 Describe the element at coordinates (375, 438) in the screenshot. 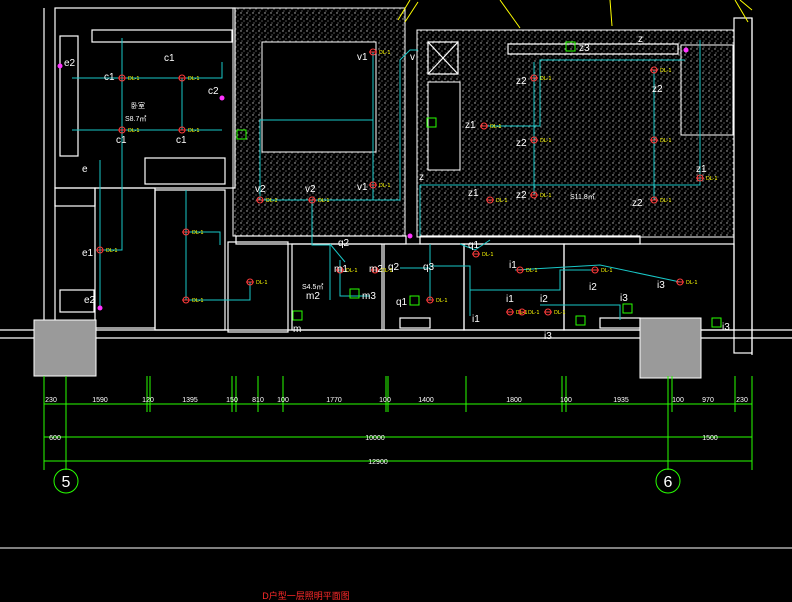

I see `dim-value: 10000` at that location.